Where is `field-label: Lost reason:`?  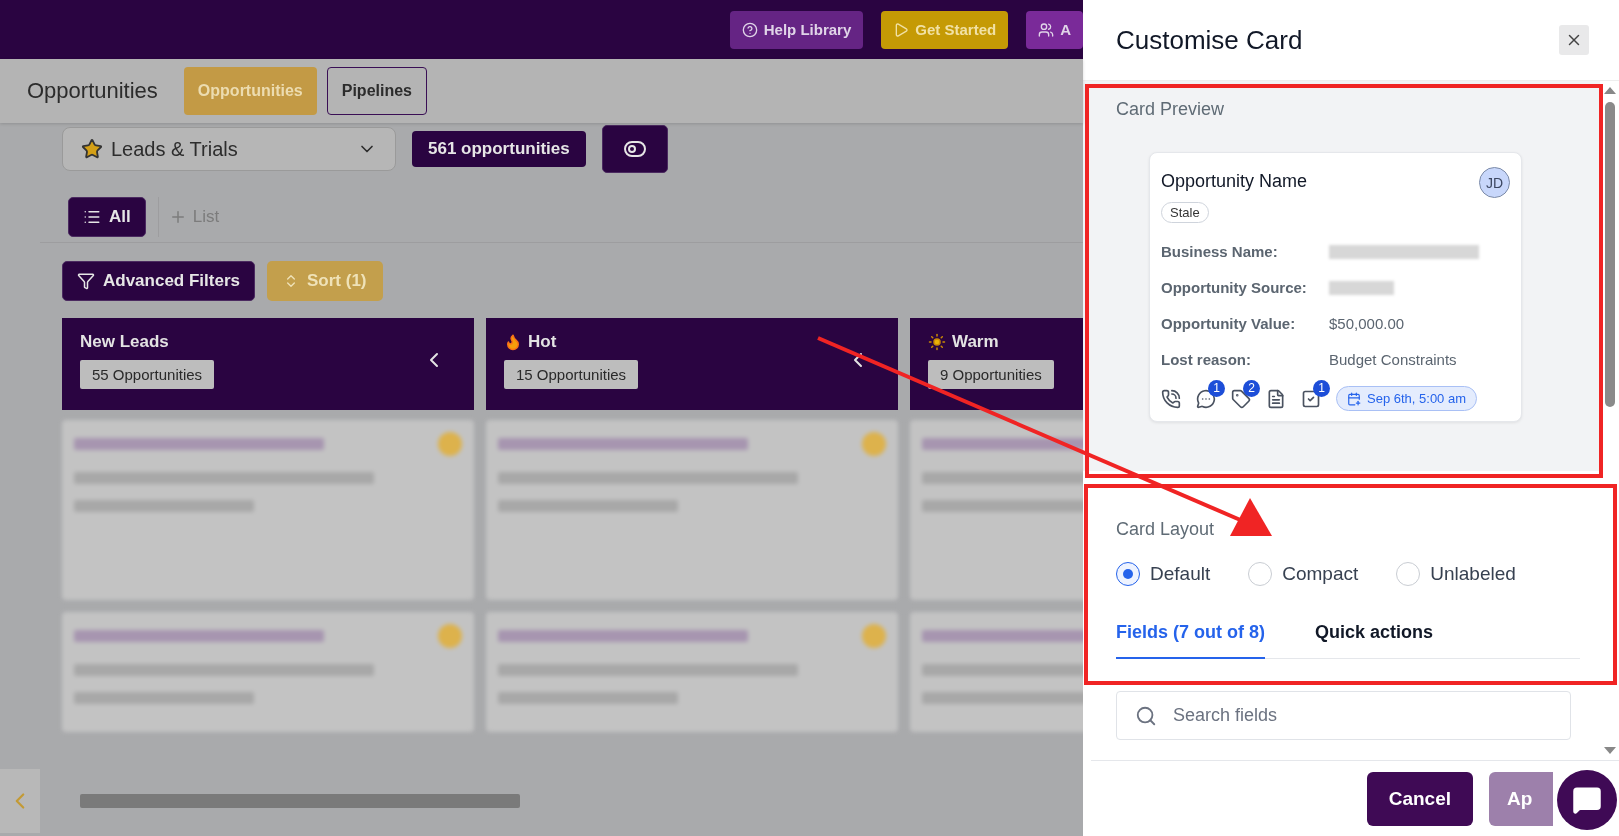 field-label: Lost reason: is located at coordinates (1206, 359).